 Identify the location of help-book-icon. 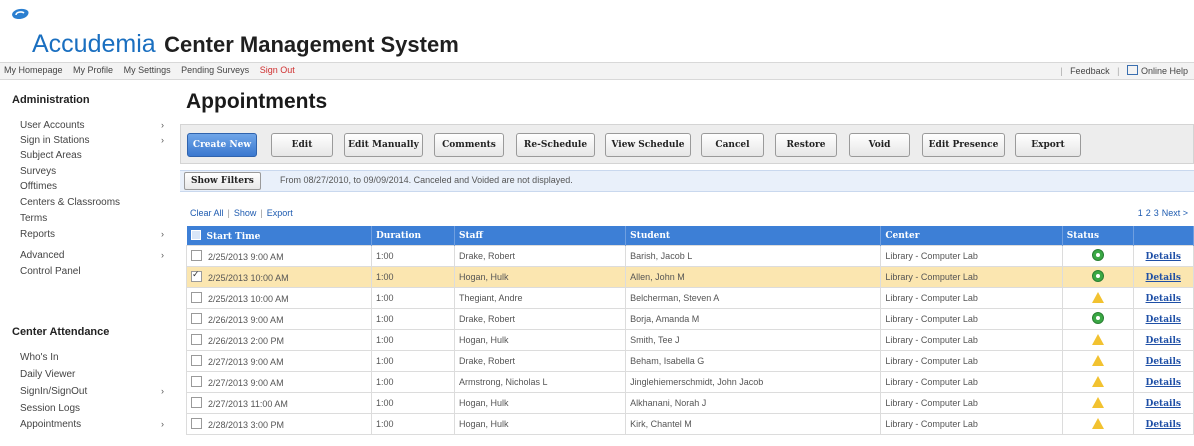
(1132, 70).